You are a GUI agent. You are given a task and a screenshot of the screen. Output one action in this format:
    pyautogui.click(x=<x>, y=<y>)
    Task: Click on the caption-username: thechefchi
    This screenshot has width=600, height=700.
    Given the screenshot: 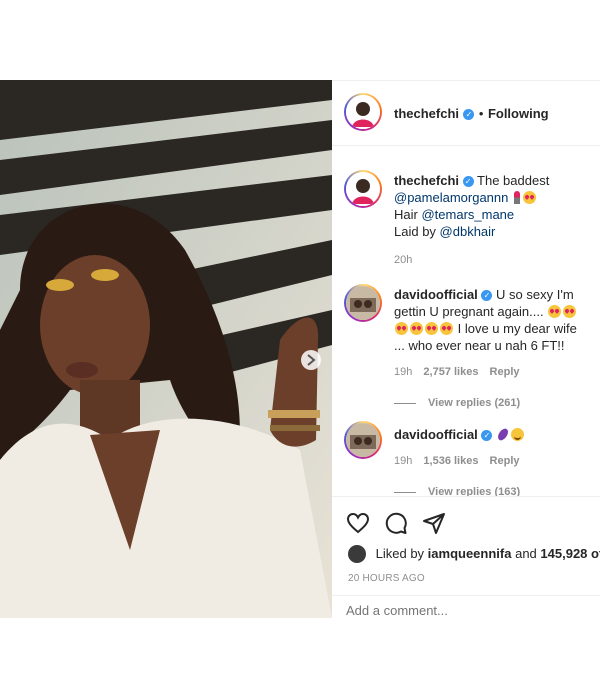 What is the action you would take?
    pyautogui.click(x=426, y=180)
    